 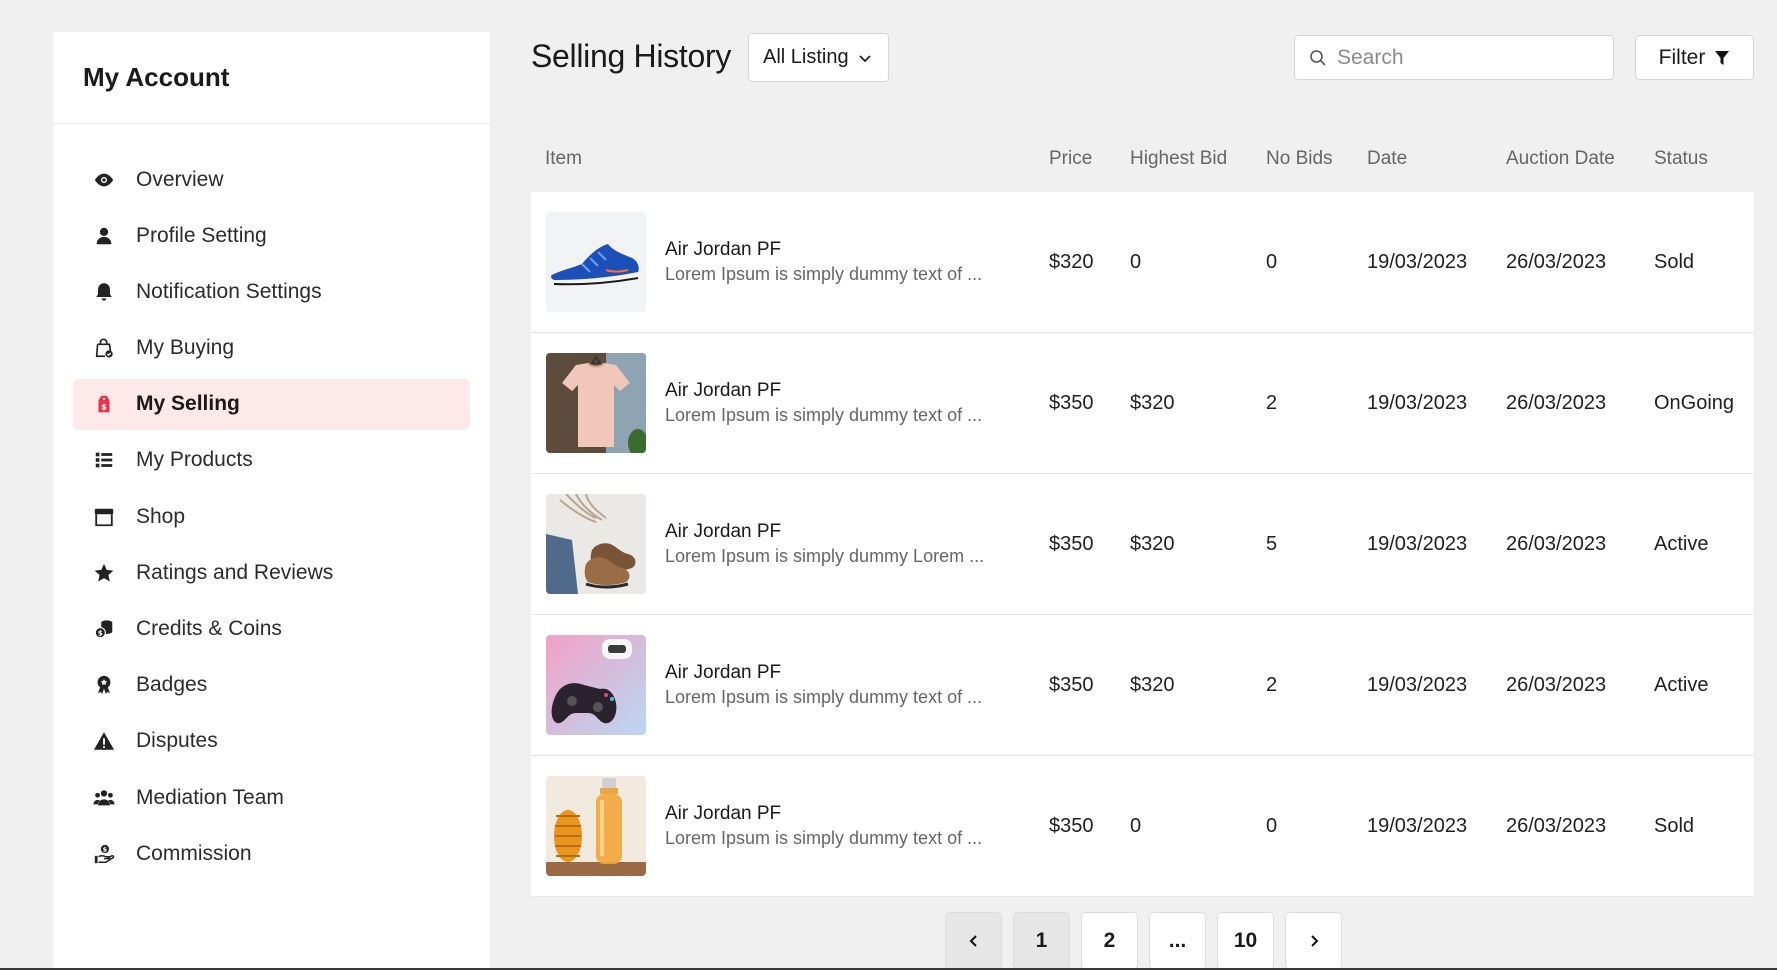 I want to click on warning-icon, so click(x=104, y=741).